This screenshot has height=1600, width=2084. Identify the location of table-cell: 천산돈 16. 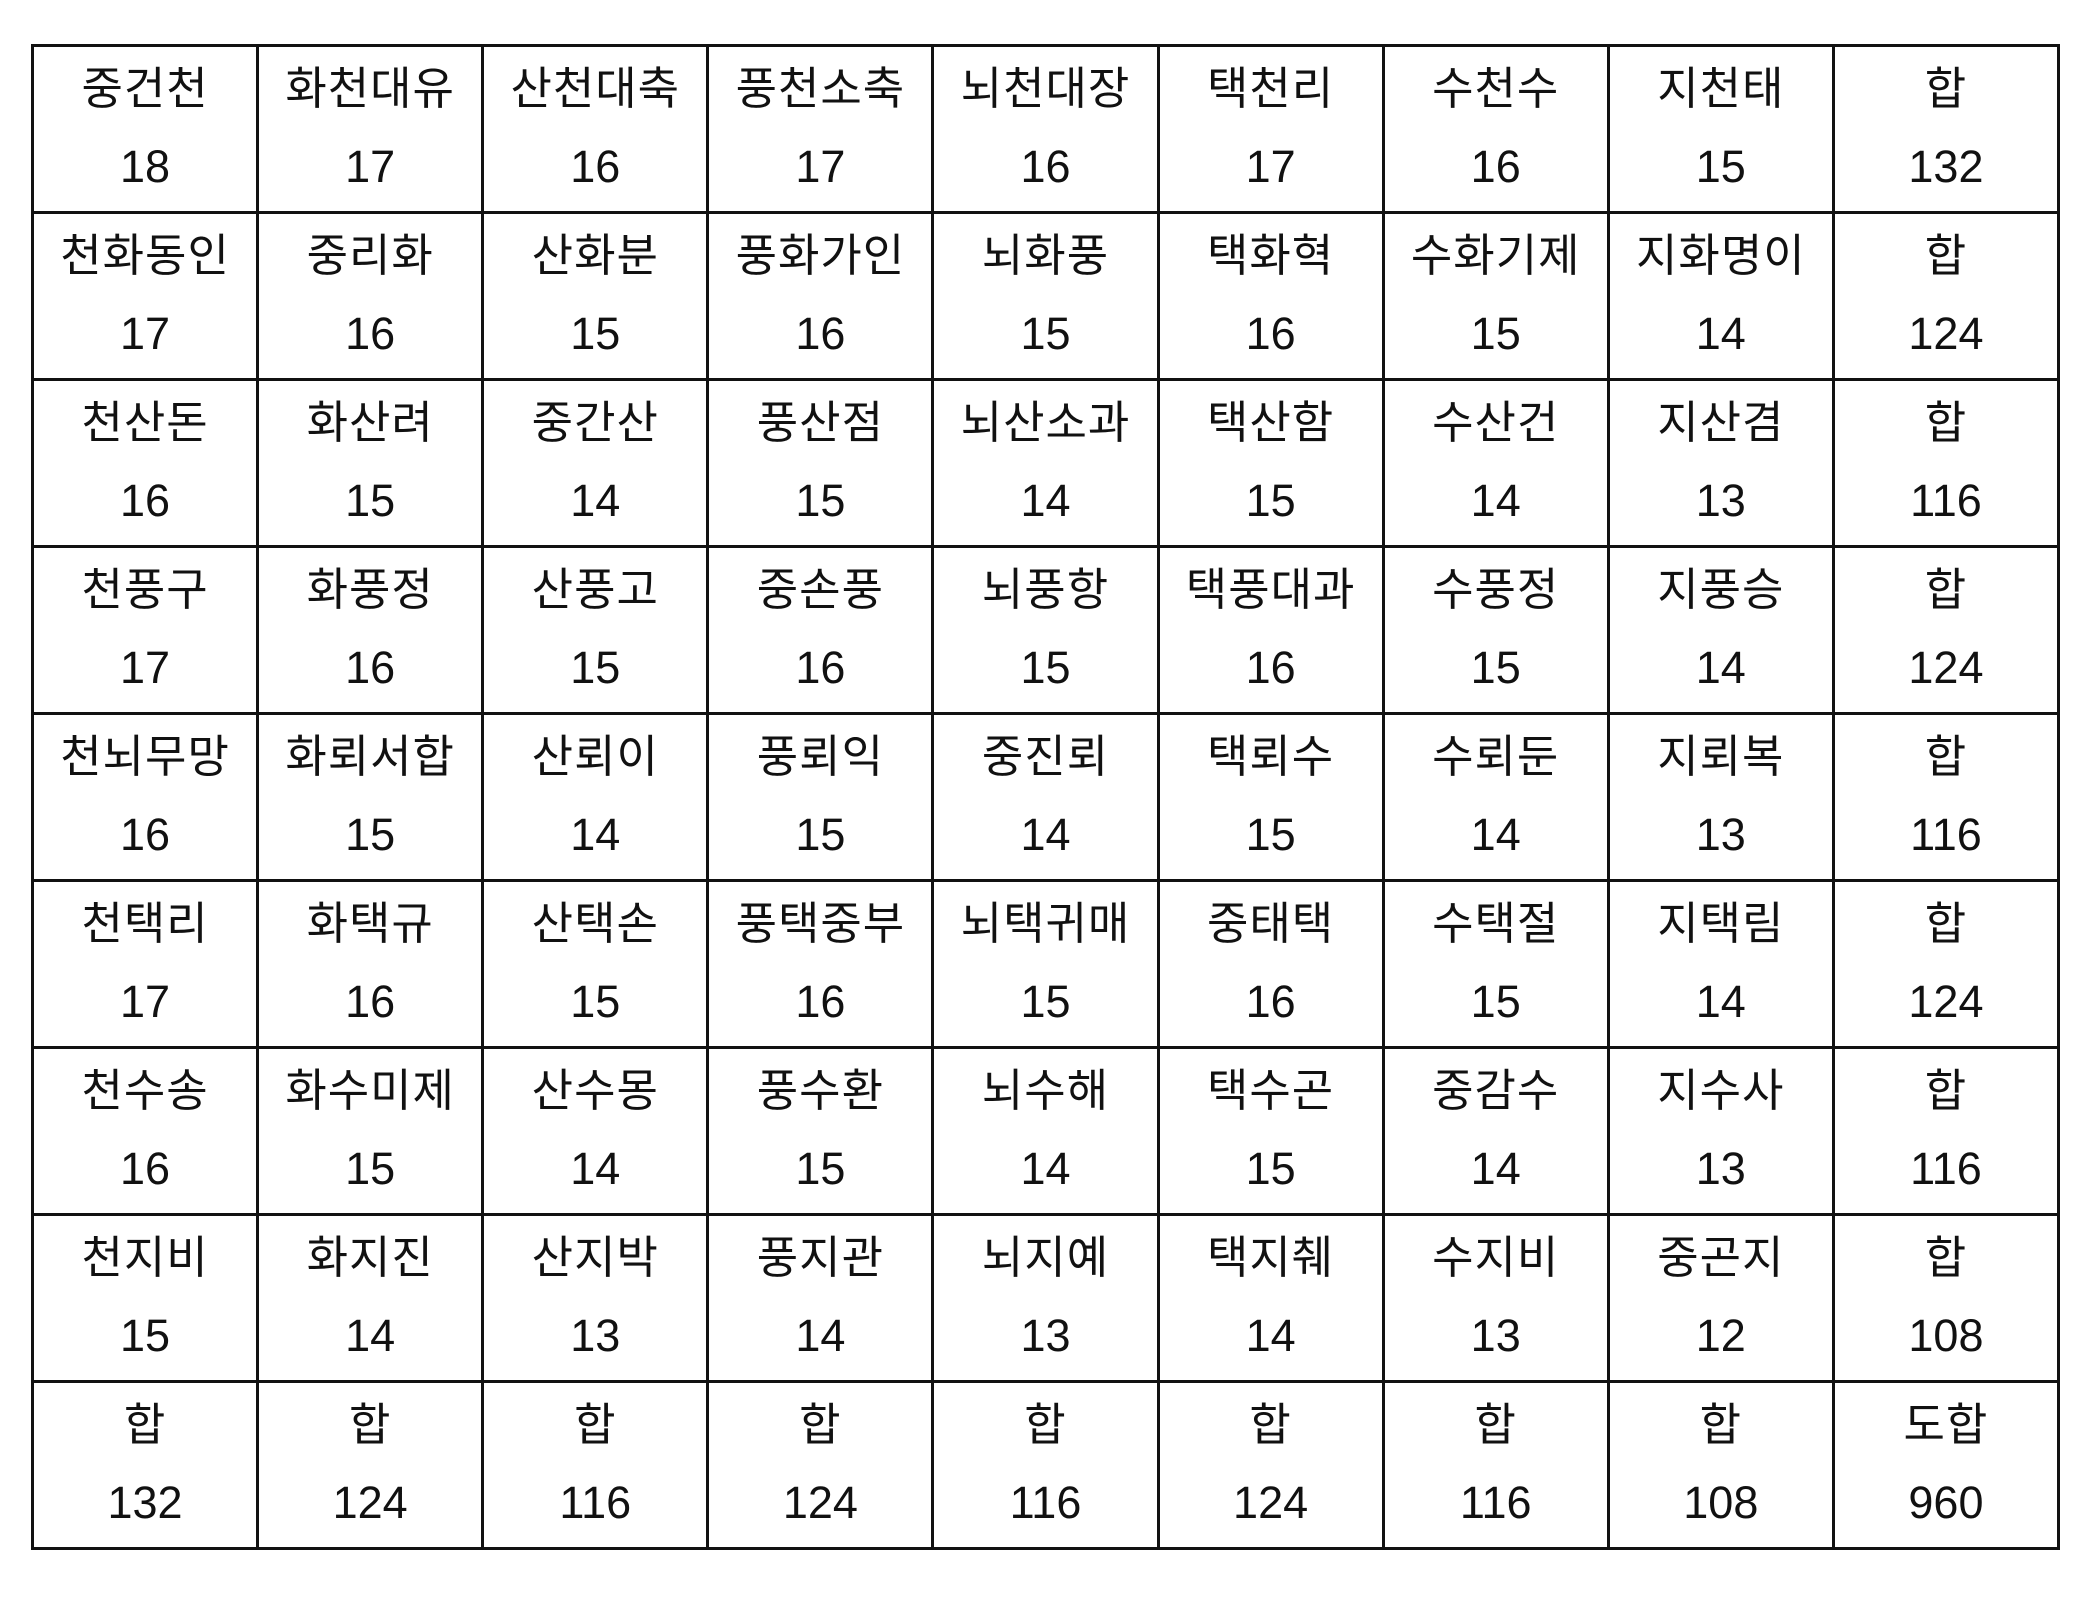
(145, 463).